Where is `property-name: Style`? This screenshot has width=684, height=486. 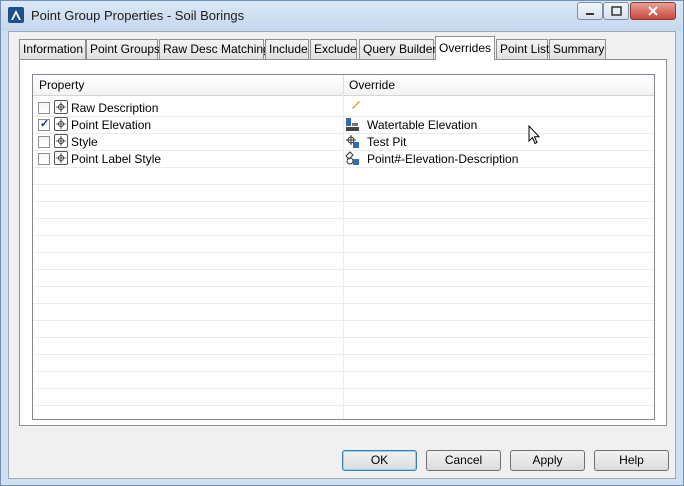
property-name: Style is located at coordinates (84, 142).